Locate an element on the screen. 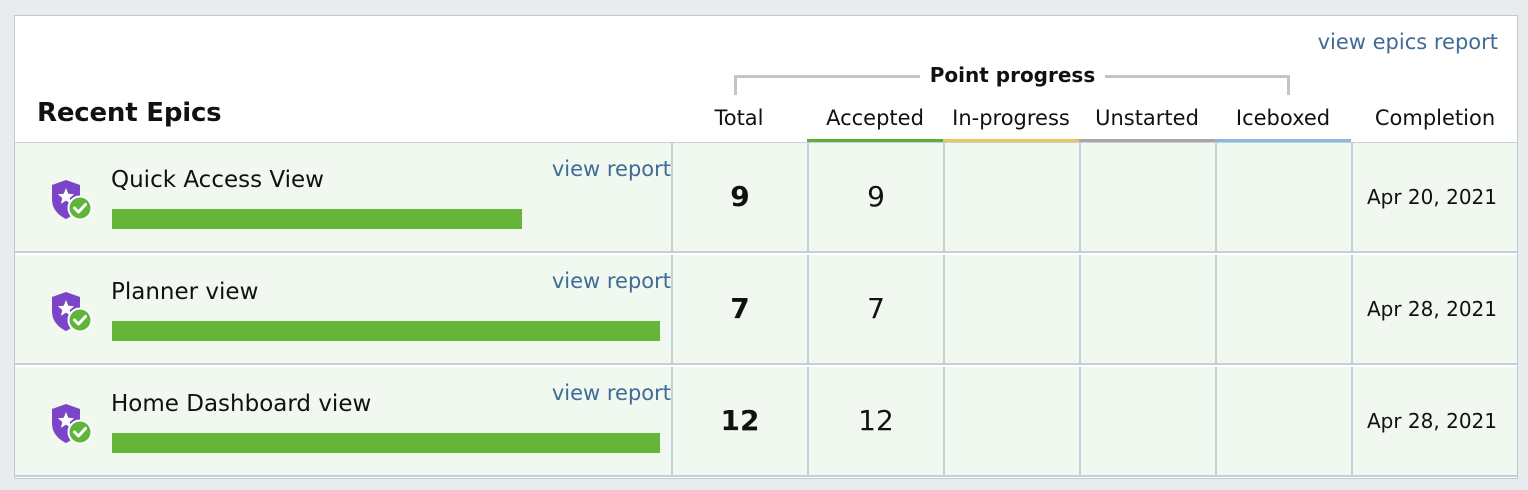 The image size is (1528, 490). accepted-value: 9 is located at coordinates (876, 196).